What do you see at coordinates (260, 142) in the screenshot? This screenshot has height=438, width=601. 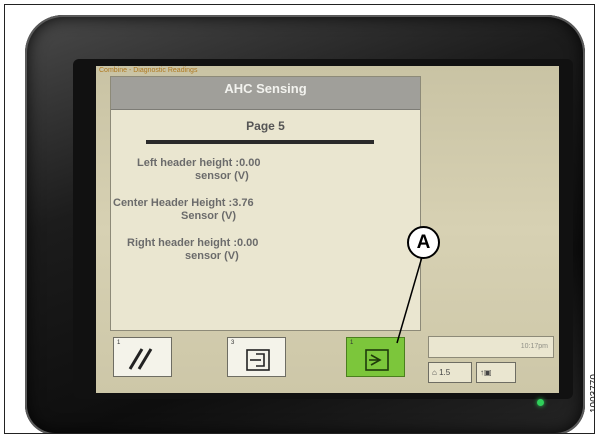 I see `page-divider` at bounding box center [260, 142].